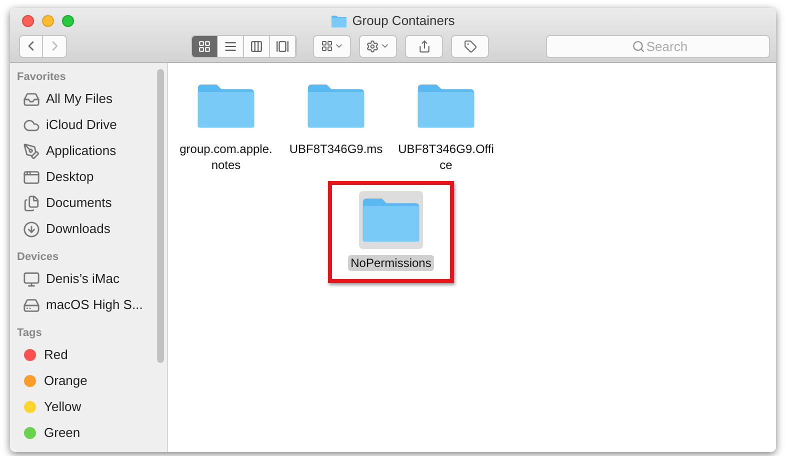 Image resolution: width=787 pixels, height=456 pixels. I want to click on sidebar-item: Downloads, so click(92, 229).